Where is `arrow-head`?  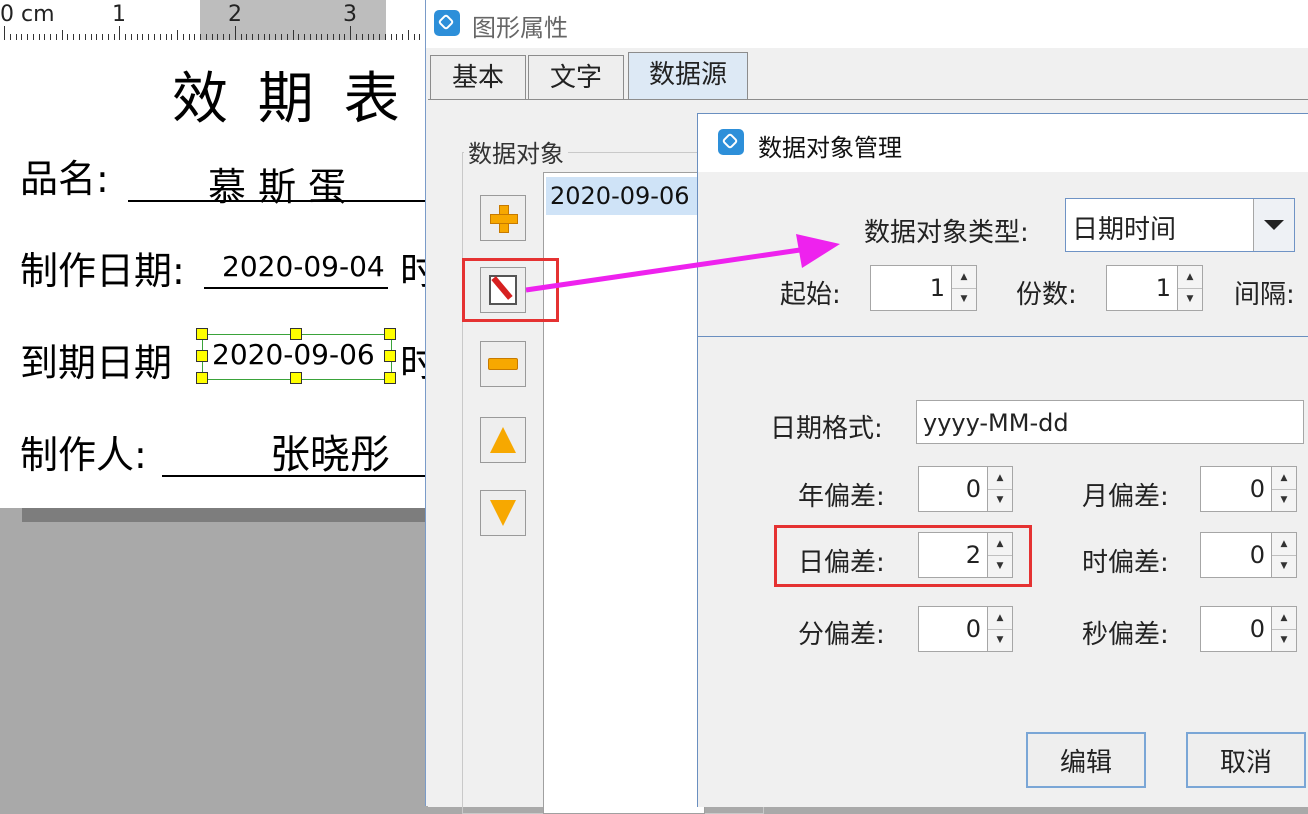
arrow-head is located at coordinates (818, 251).